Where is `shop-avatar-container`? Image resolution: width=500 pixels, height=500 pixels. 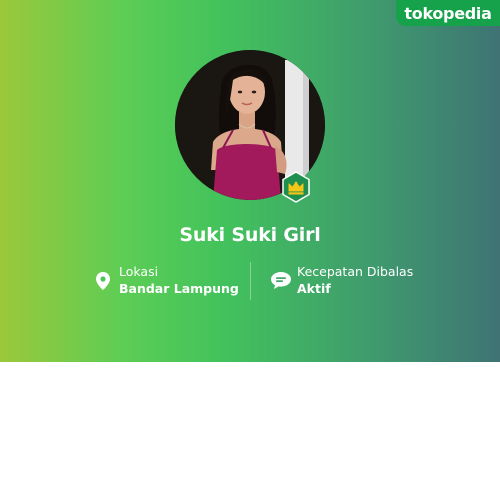
shop-avatar-container is located at coordinates (250, 126).